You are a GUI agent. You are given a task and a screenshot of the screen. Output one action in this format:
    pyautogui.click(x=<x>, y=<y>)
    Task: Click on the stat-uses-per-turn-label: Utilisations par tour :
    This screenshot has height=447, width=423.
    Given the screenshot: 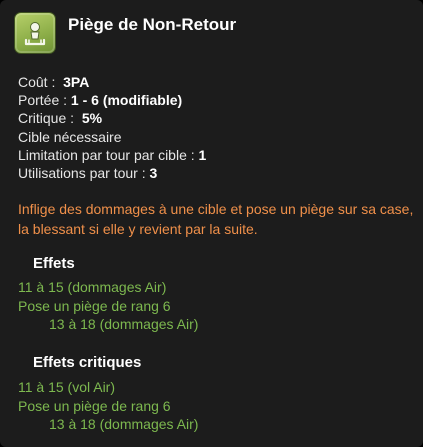 What is the action you would take?
    pyautogui.click(x=82, y=173)
    